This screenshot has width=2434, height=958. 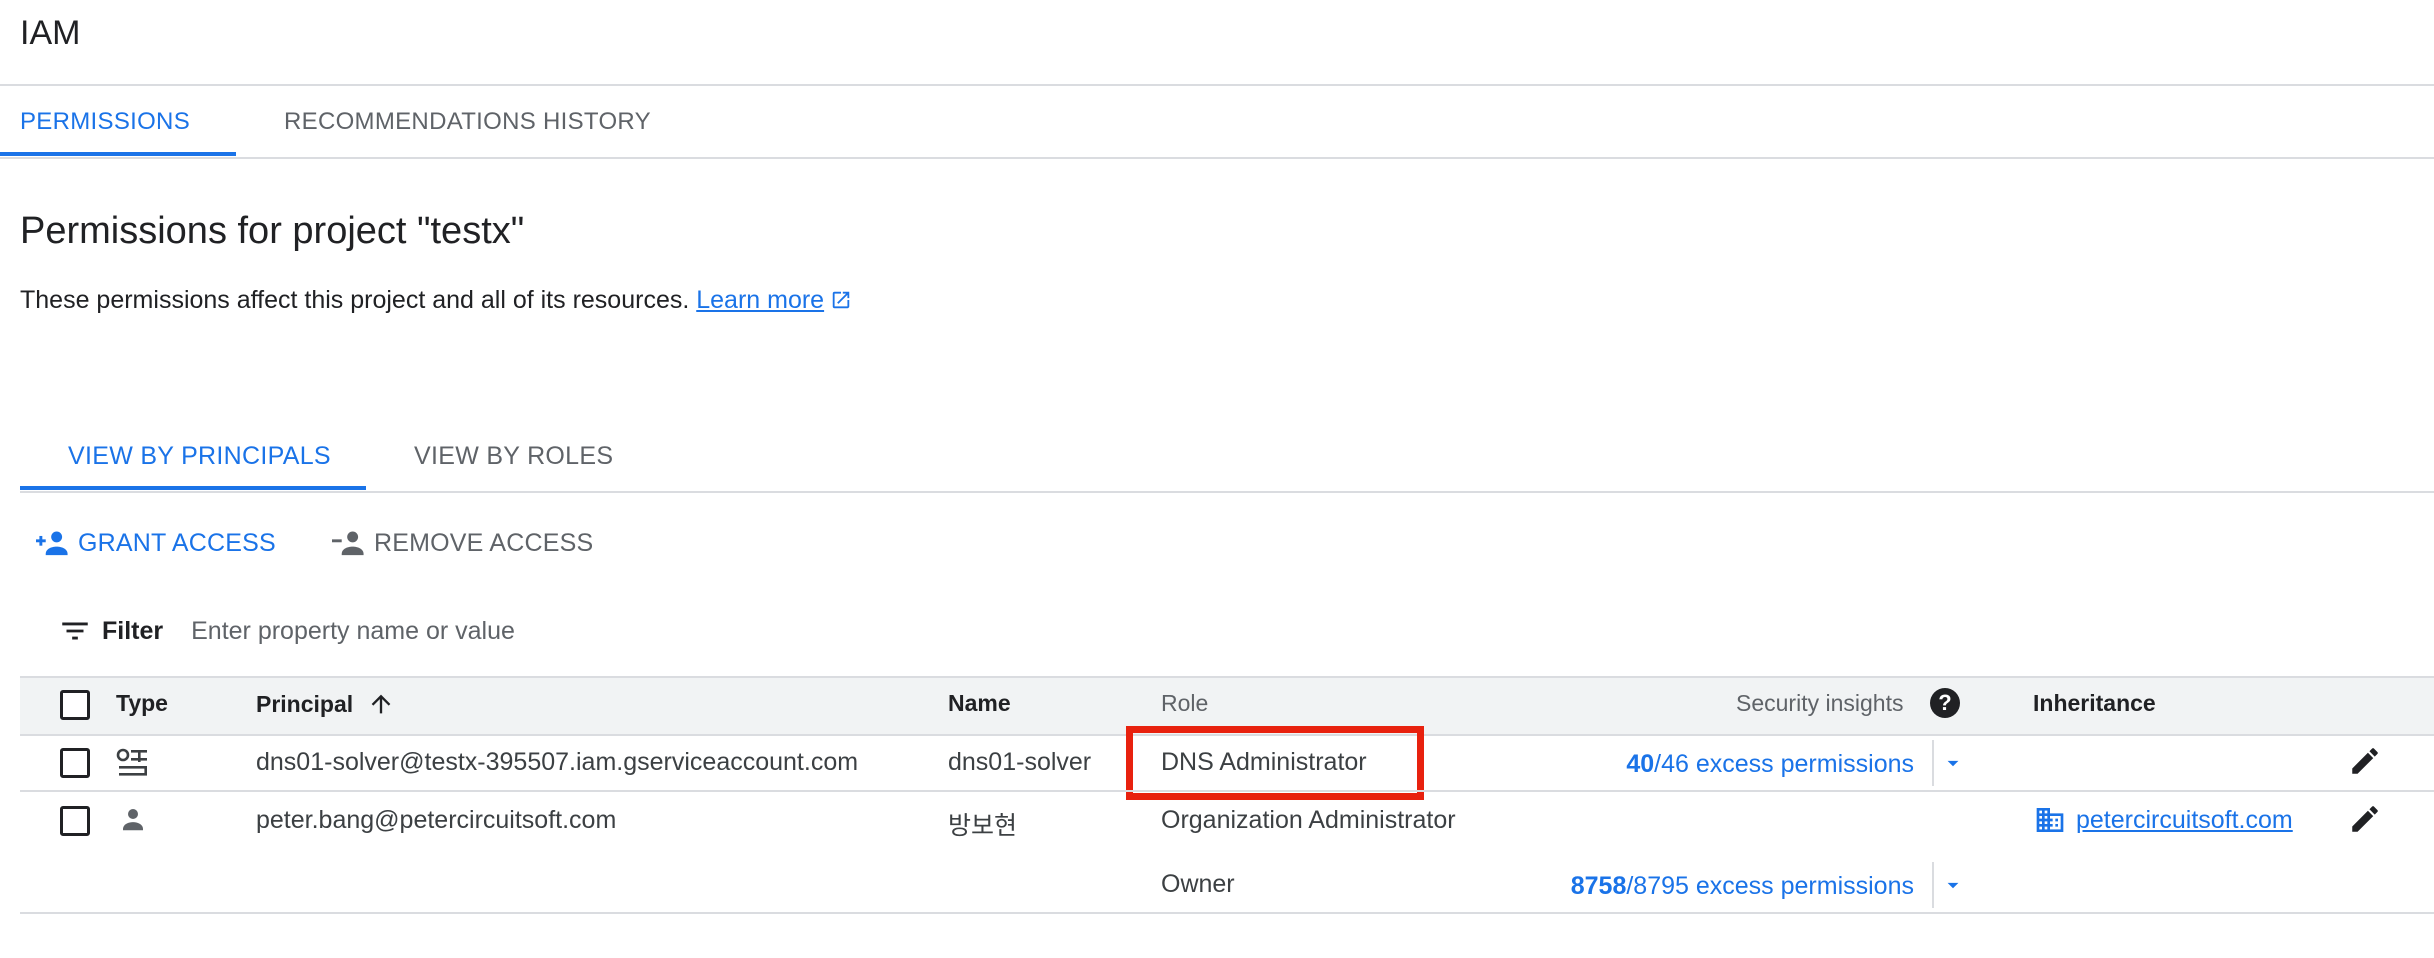 I want to click on header-type: Type, so click(x=142, y=703).